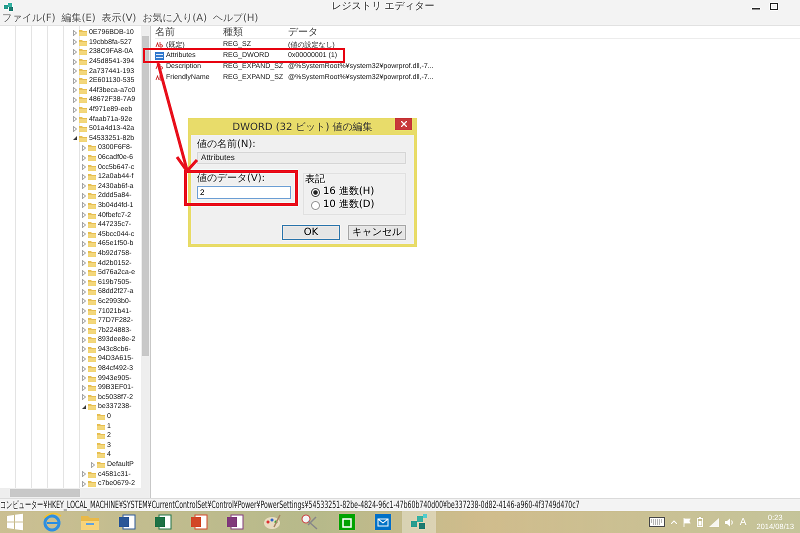  Describe the element at coordinates (145, 257) in the screenshot. I see `vertical-scrollbar` at that location.